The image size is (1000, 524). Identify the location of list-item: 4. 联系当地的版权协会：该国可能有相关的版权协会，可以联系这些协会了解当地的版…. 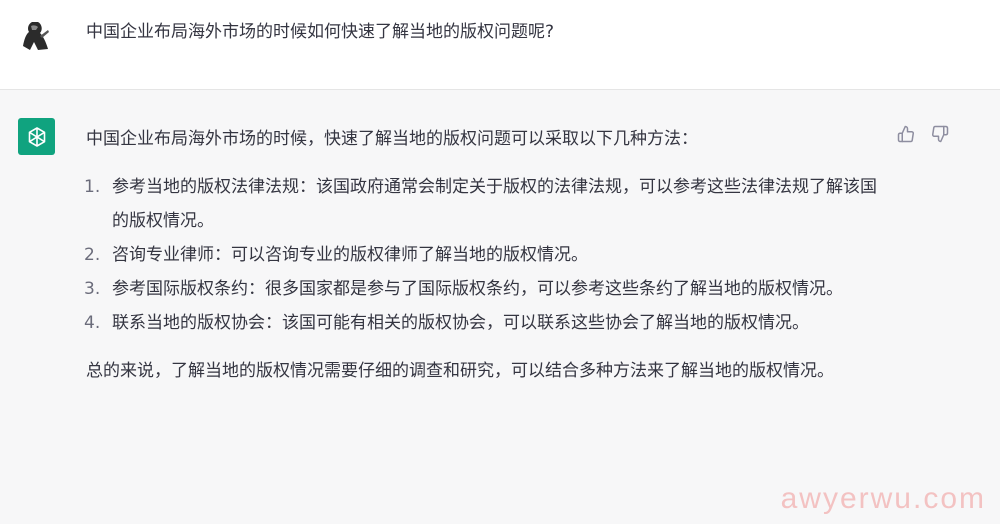
(485, 323).